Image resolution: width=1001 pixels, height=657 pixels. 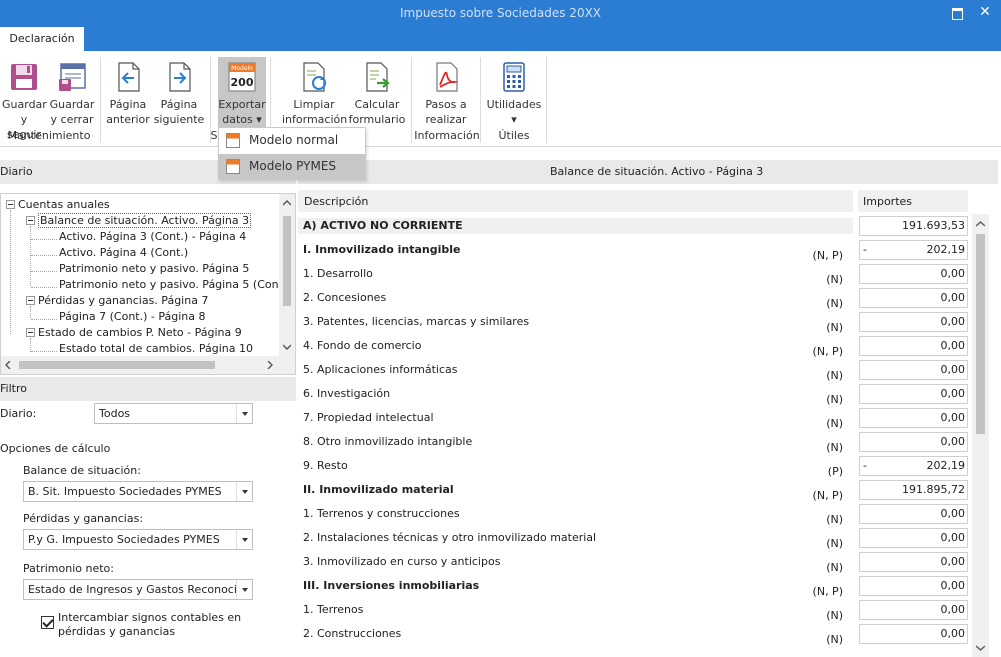 I want to click on tree-item-pn-pasivo: Patrimonio neto y pasivo. Página 5, so click(x=154, y=269).